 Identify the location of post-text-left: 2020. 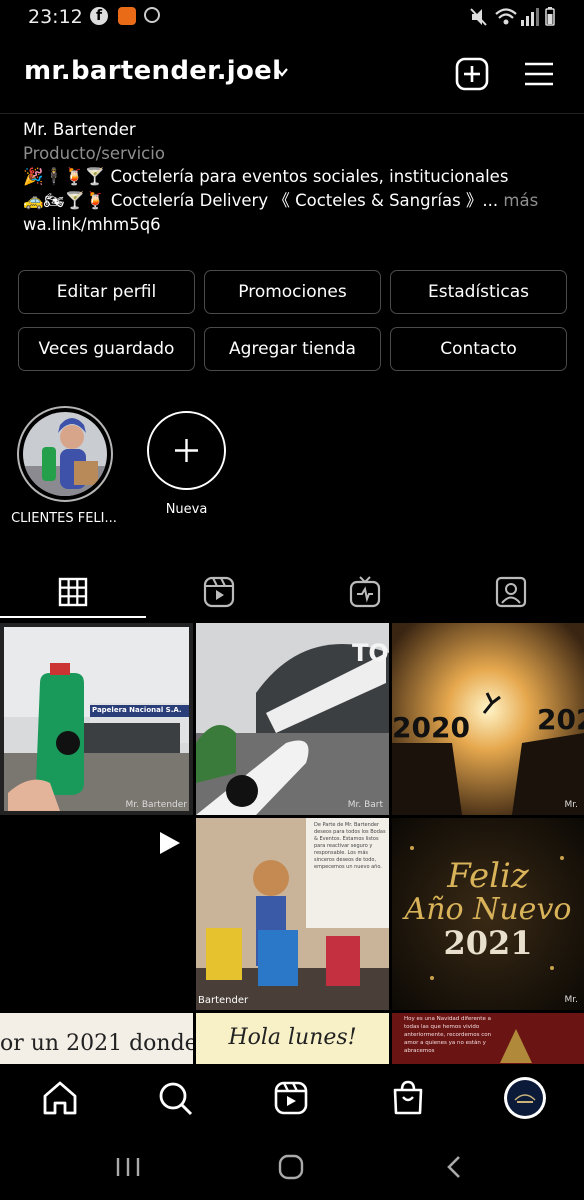
(431, 727).